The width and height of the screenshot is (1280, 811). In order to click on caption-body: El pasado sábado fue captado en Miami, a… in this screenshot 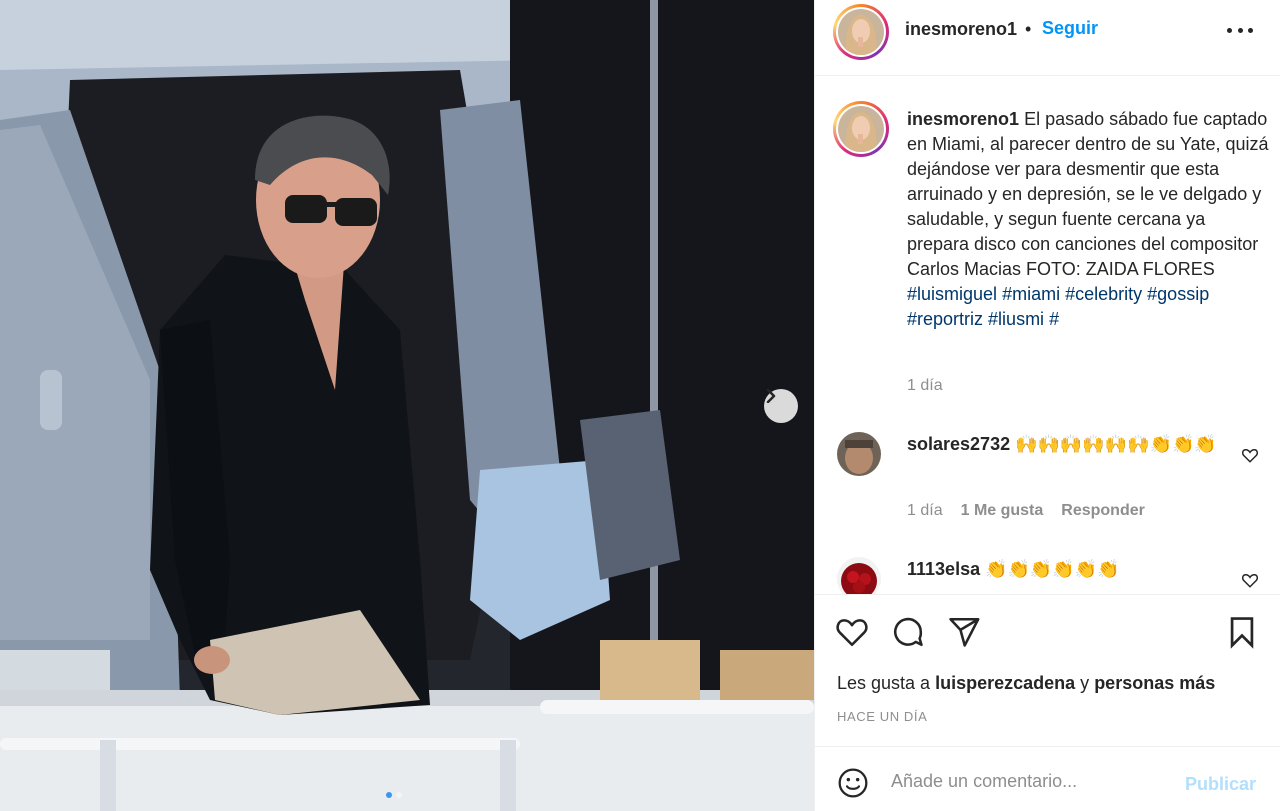, I will do `click(1088, 194)`.